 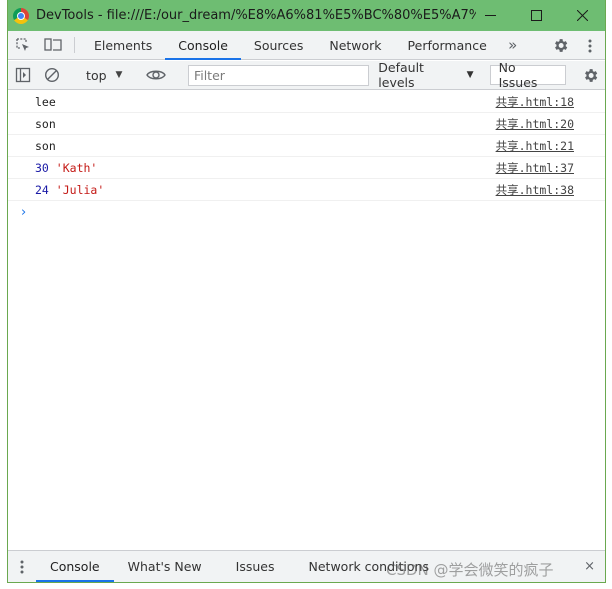 I want to click on drawer-tab-issues: Issues, so click(x=252, y=566).